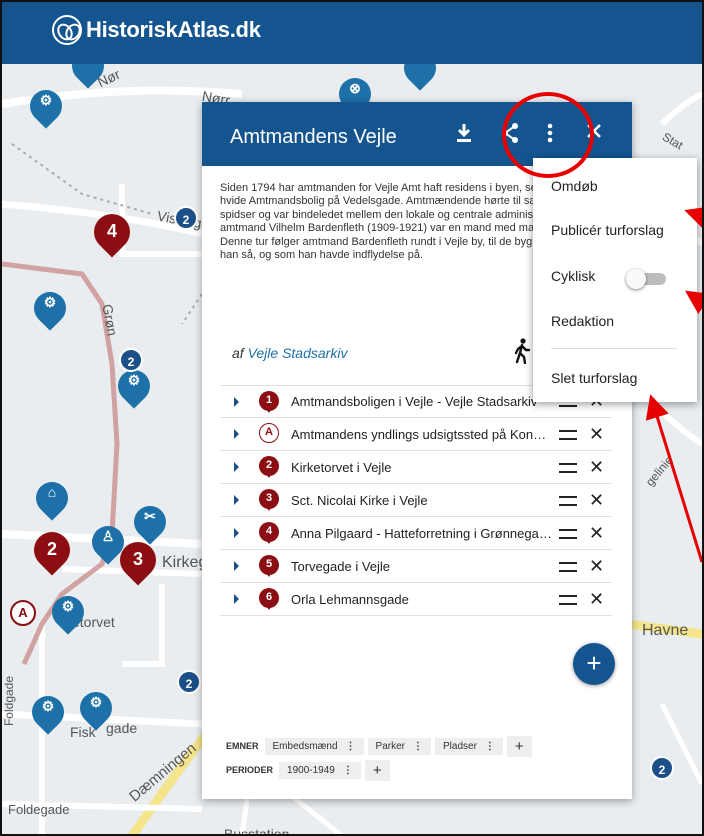 This screenshot has width=704, height=836. What do you see at coordinates (673, 384) in the screenshot?
I see `annotation-arrows` at bounding box center [673, 384].